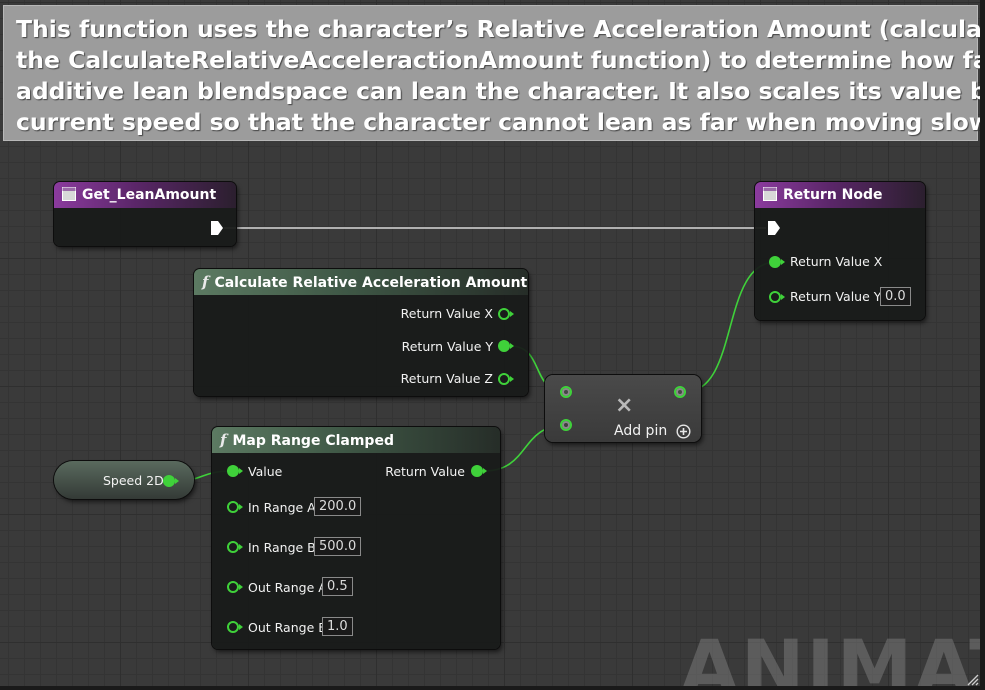  What do you see at coordinates (313, 441) in the screenshot?
I see `map-range-clamped-title: Map Range Clamped` at bounding box center [313, 441].